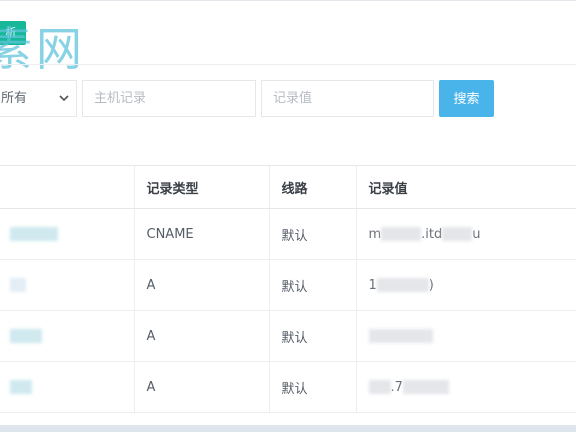 This screenshot has height=432, width=576. What do you see at coordinates (288, 64) in the screenshot?
I see `divider` at bounding box center [288, 64].